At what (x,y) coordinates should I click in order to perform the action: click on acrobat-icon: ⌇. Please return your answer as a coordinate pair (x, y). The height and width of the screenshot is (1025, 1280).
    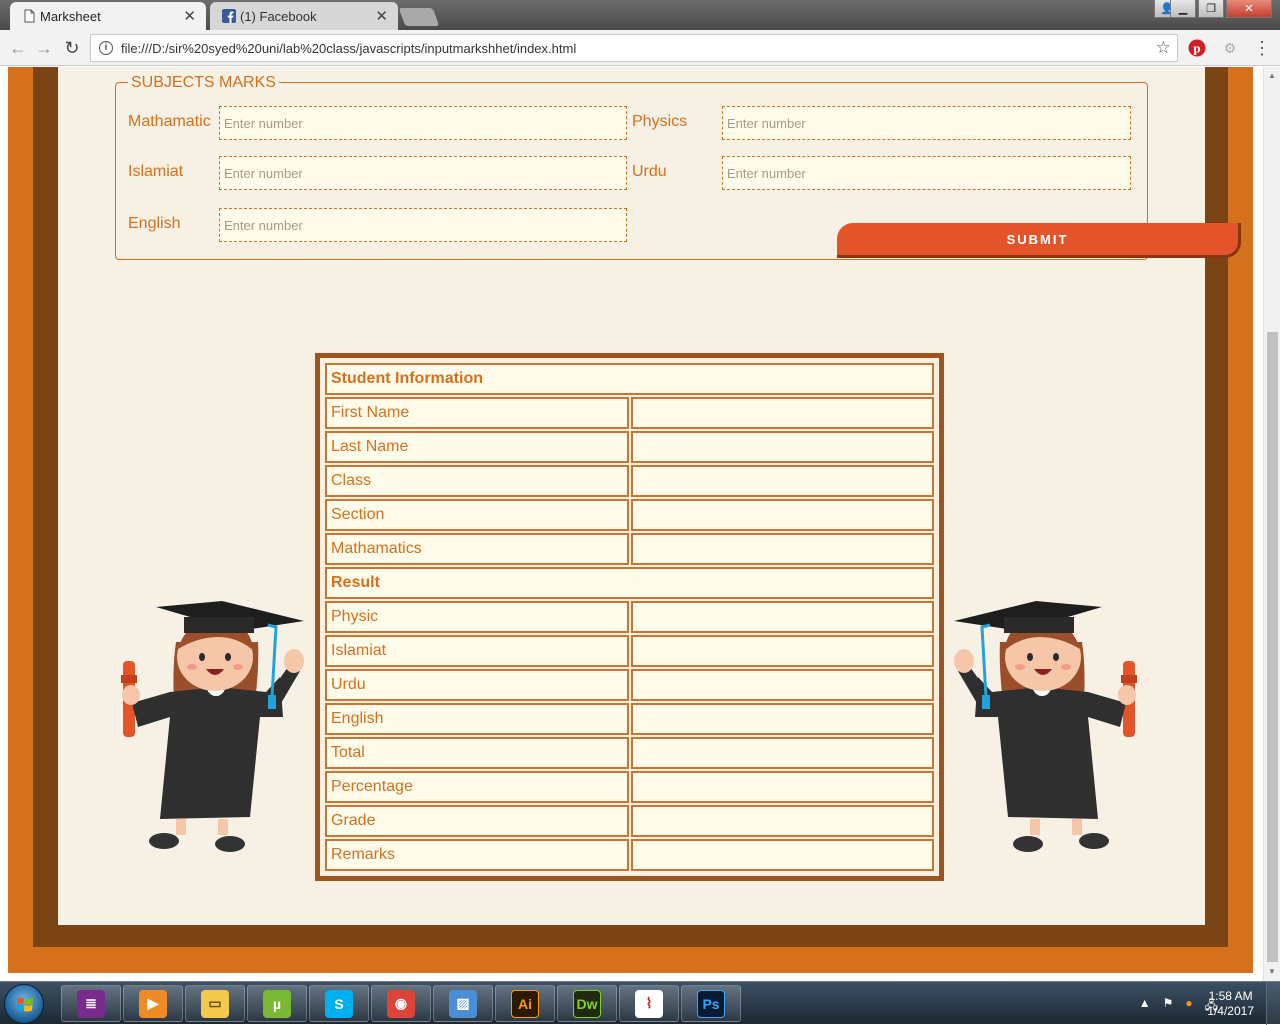
    Looking at the image, I should click on (649, 1003).